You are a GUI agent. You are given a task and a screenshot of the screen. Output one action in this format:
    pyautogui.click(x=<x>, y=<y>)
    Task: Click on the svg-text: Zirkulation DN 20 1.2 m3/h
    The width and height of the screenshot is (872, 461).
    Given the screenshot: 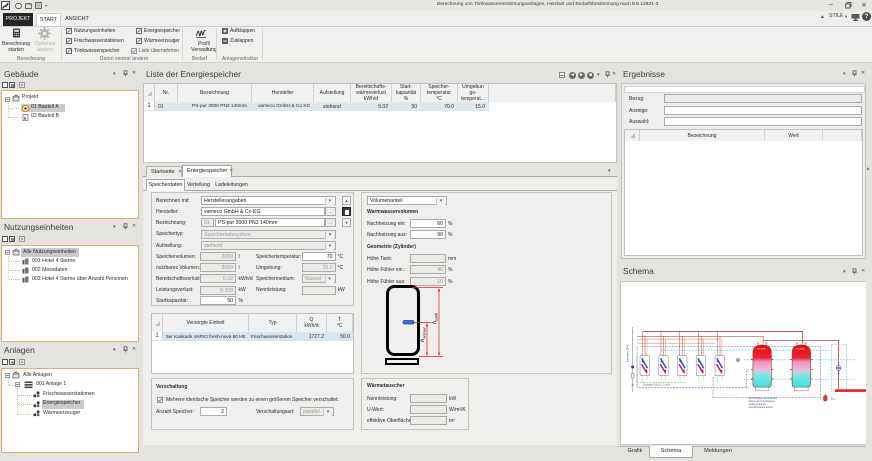 What is the action you would take?
    pyautogui.click(x=657, y=385)
    